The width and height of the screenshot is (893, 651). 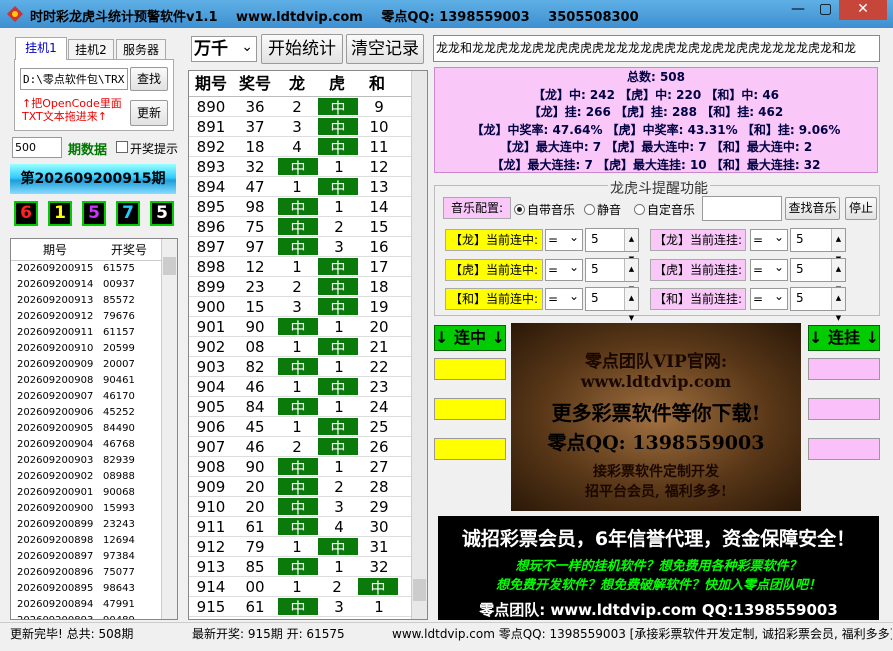 I want to click on table-row: 892 18 4 中 11, so click(x=308, y=147).